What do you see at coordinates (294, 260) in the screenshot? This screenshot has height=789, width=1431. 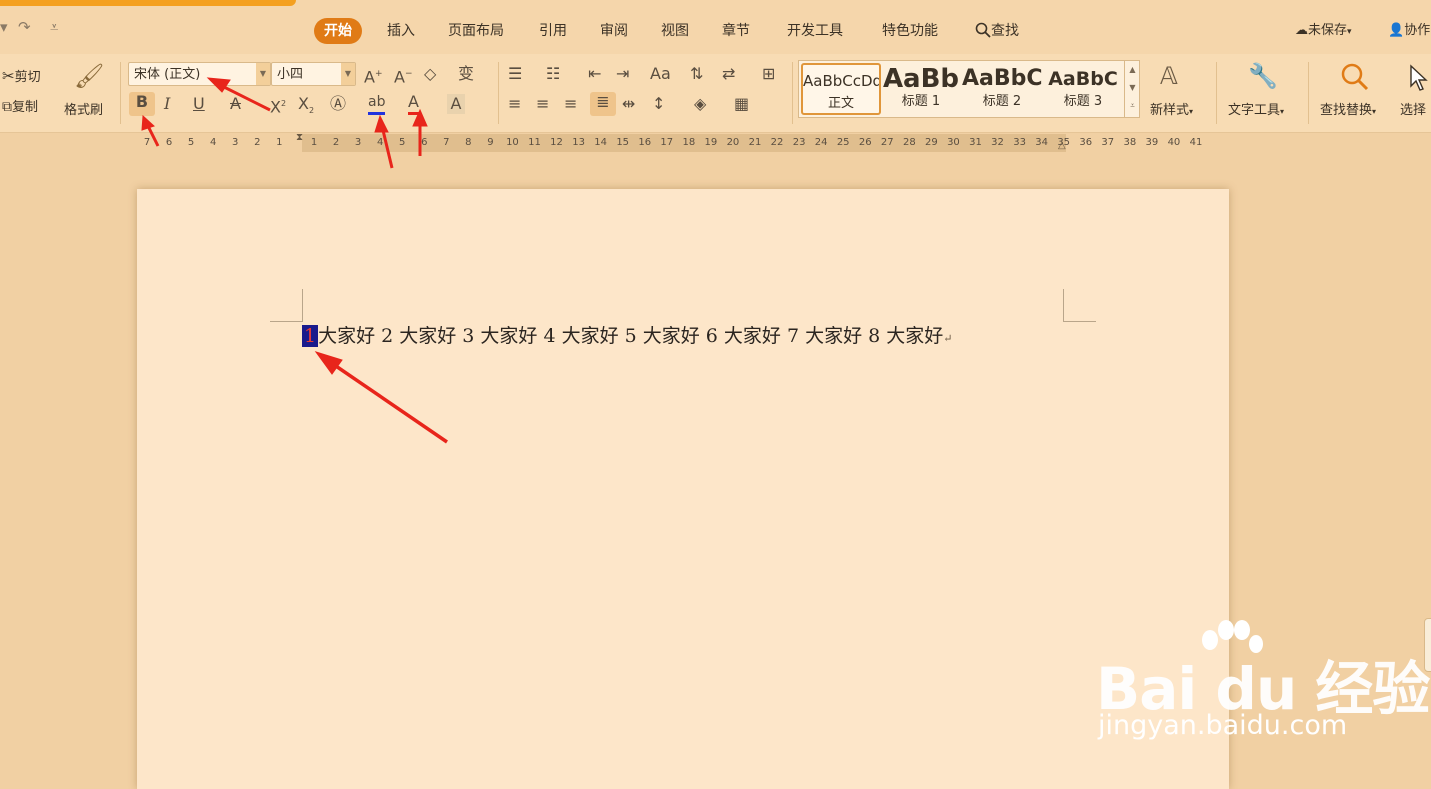 I see `annotation-arrows` at bounding box center [294, 260].